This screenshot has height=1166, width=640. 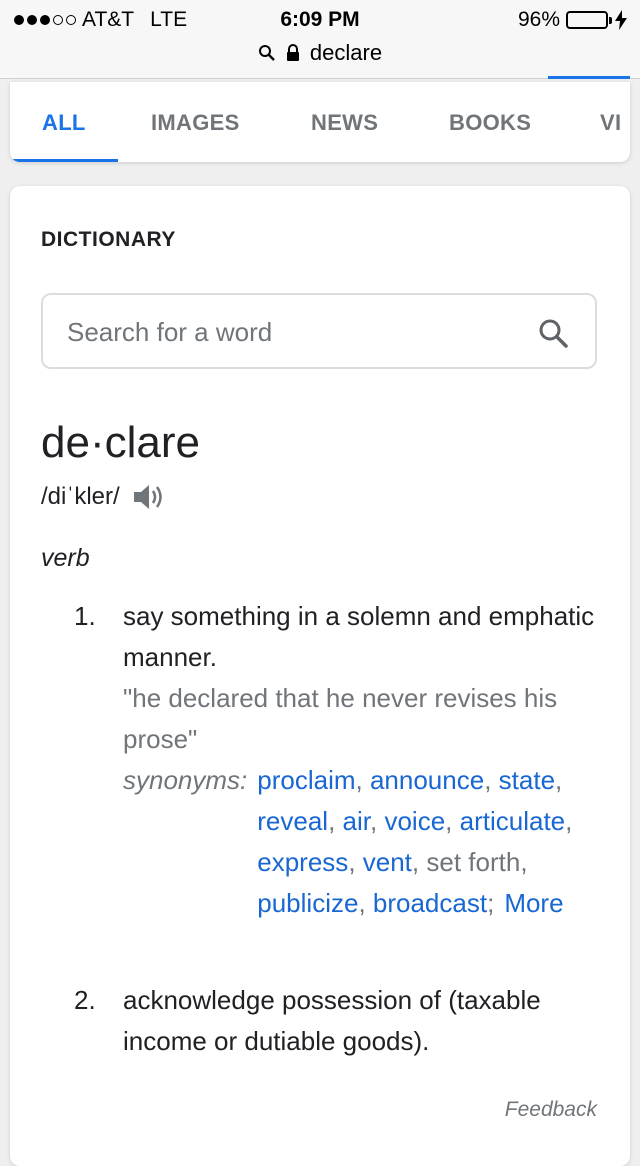 What do you see at coordinates (490, 123) in the screenshot?
I see `tab-books: BOOKS` at bounding box center [490, 123].